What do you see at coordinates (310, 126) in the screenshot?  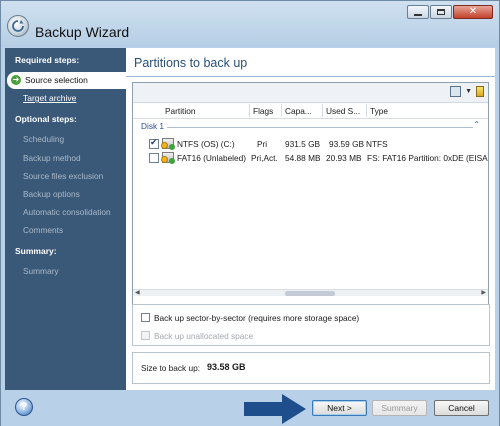 I see `disk-group-header: Disk 1 ⌃` at bounding box center [310, 126].